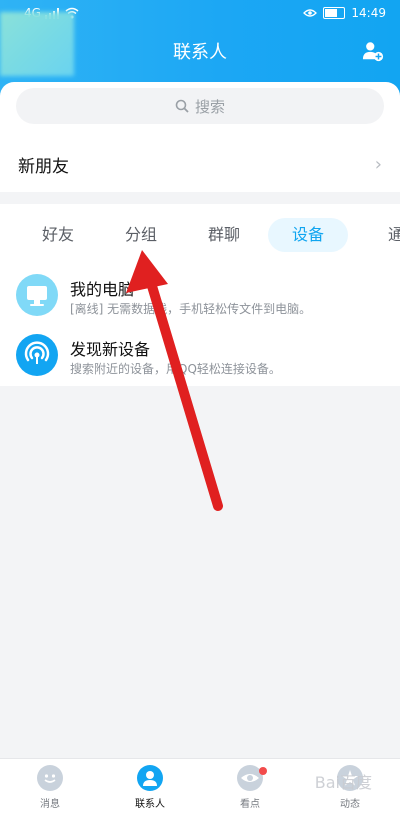 The width and height of the screenshot is (400, 817). Describe the element at coordinates (200, 356) in the screenshot. I see `device-row-discover: 发现新设备 搜索附近的设备，用QQ轻松连接设备。` at that location.